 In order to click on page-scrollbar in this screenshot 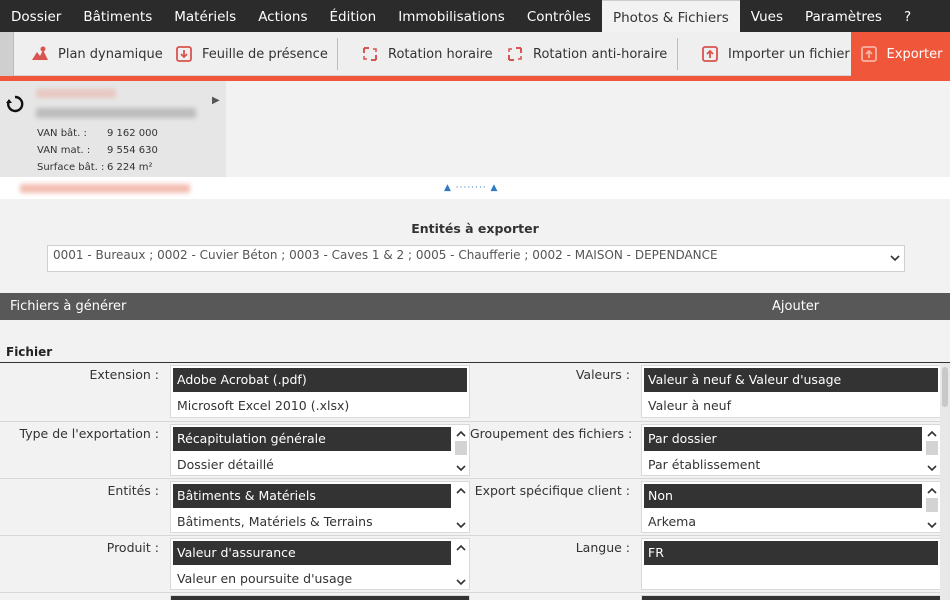, I will do `click(945, 481)`.